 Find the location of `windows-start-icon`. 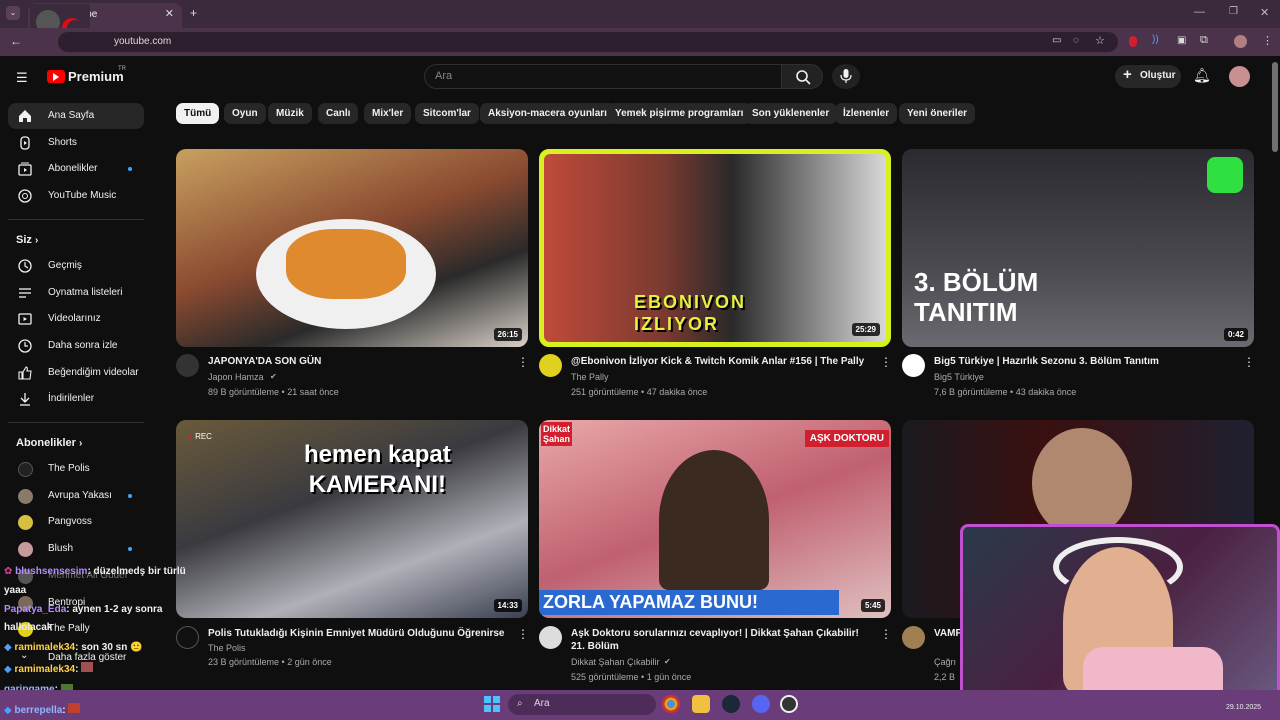

windows-start-icon is located at coordinates (492, 704).